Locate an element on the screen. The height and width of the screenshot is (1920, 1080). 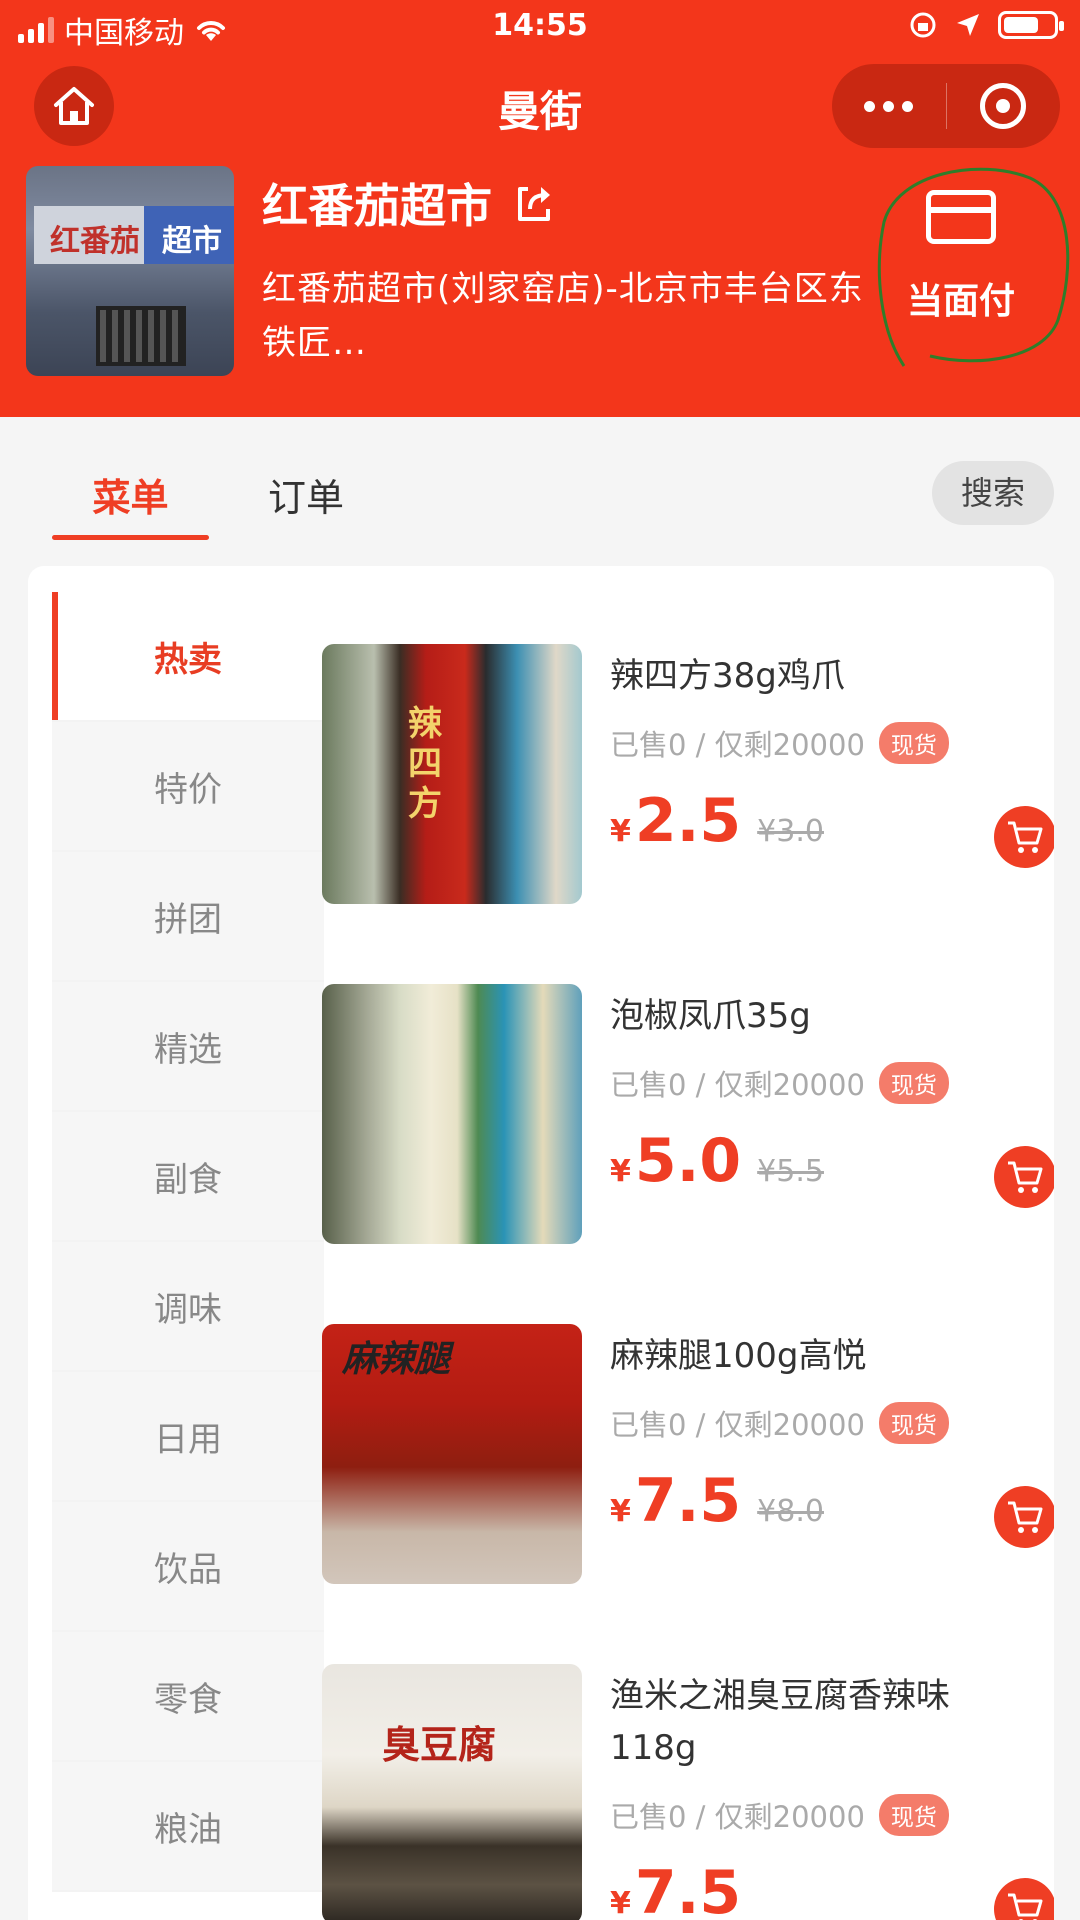
product-item: 泡椒凤爪35g 已售0 / 仅剩20000 现货 ¥ 5.0 ¥5.5 is located at coordinates (688, 1154).